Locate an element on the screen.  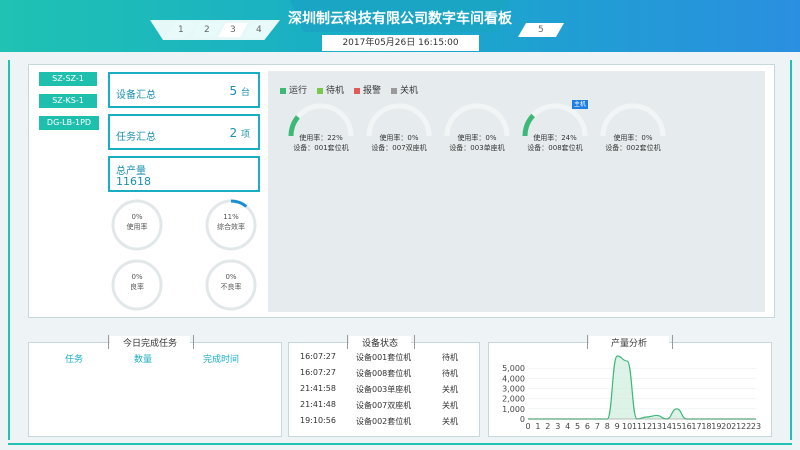
legend-item: 待机 is located at coordinates (330, 89).